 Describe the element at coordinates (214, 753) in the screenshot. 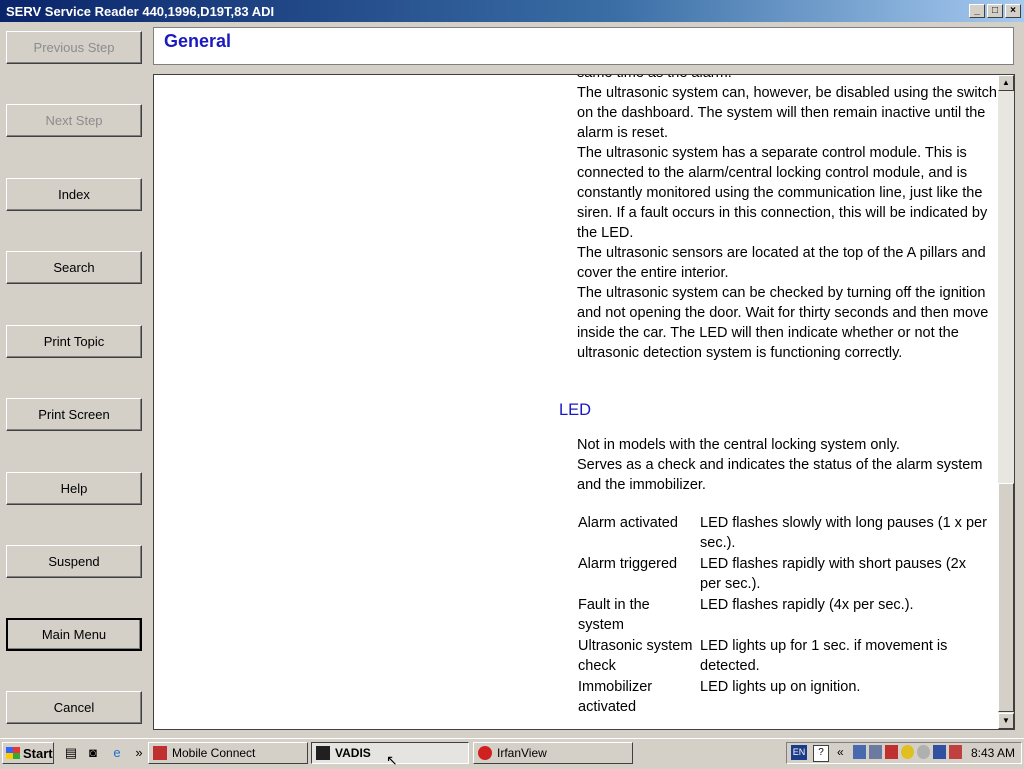

I see `task-label: Mobile Connect` at that location.